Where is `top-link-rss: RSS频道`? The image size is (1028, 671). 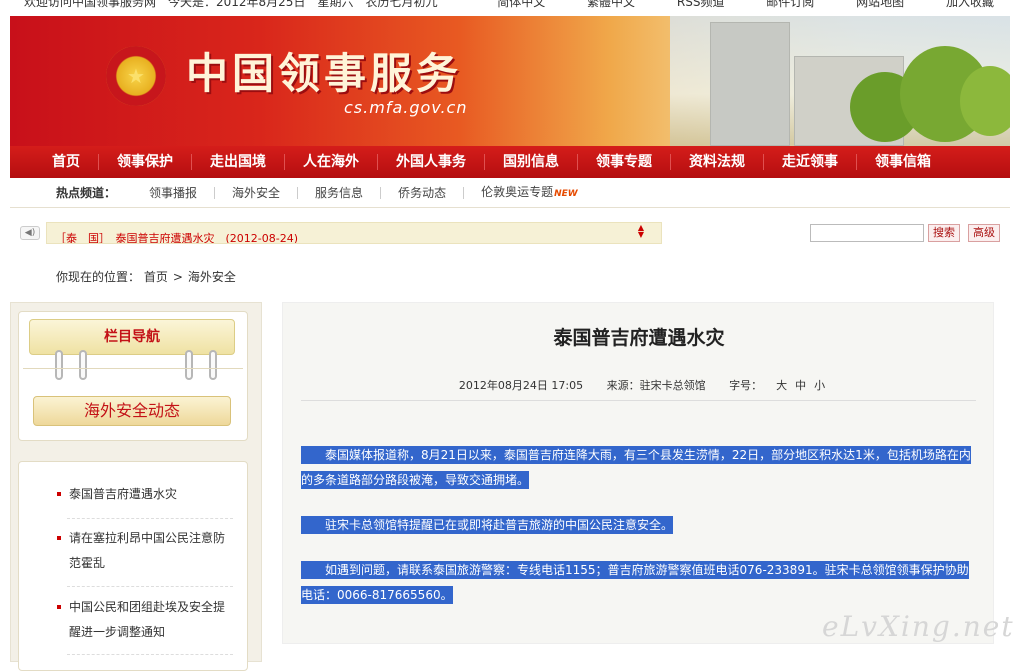 top-link-rss: RSS频道 is located at coordinates (701, 4).